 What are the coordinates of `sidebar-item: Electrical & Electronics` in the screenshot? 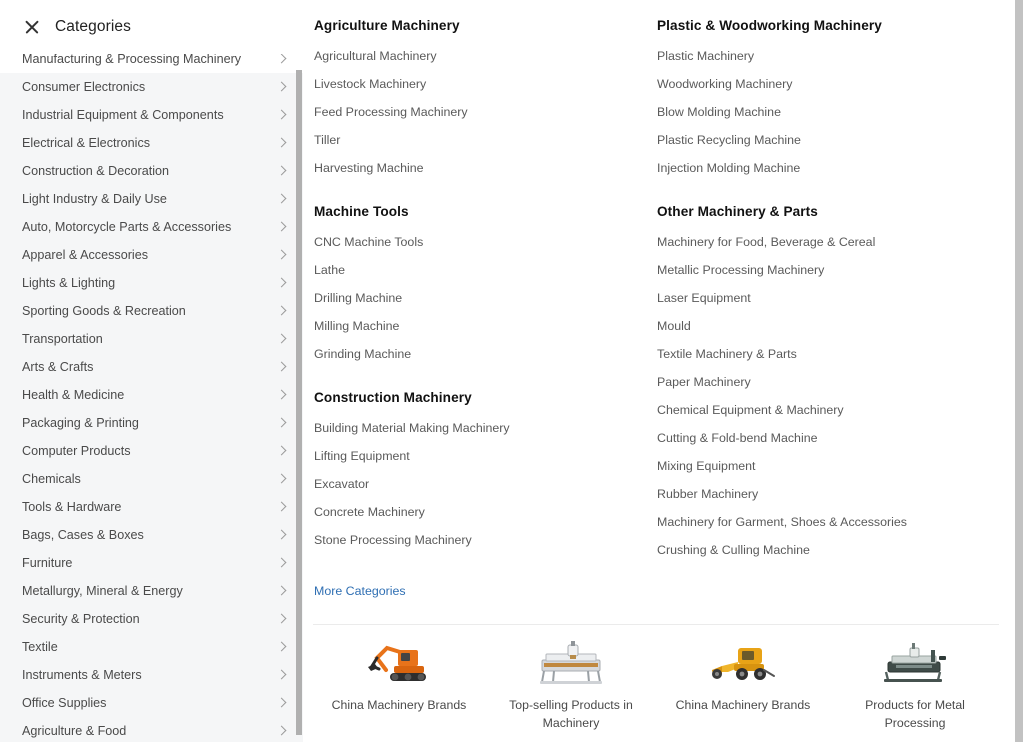 It's located at (151, 143).